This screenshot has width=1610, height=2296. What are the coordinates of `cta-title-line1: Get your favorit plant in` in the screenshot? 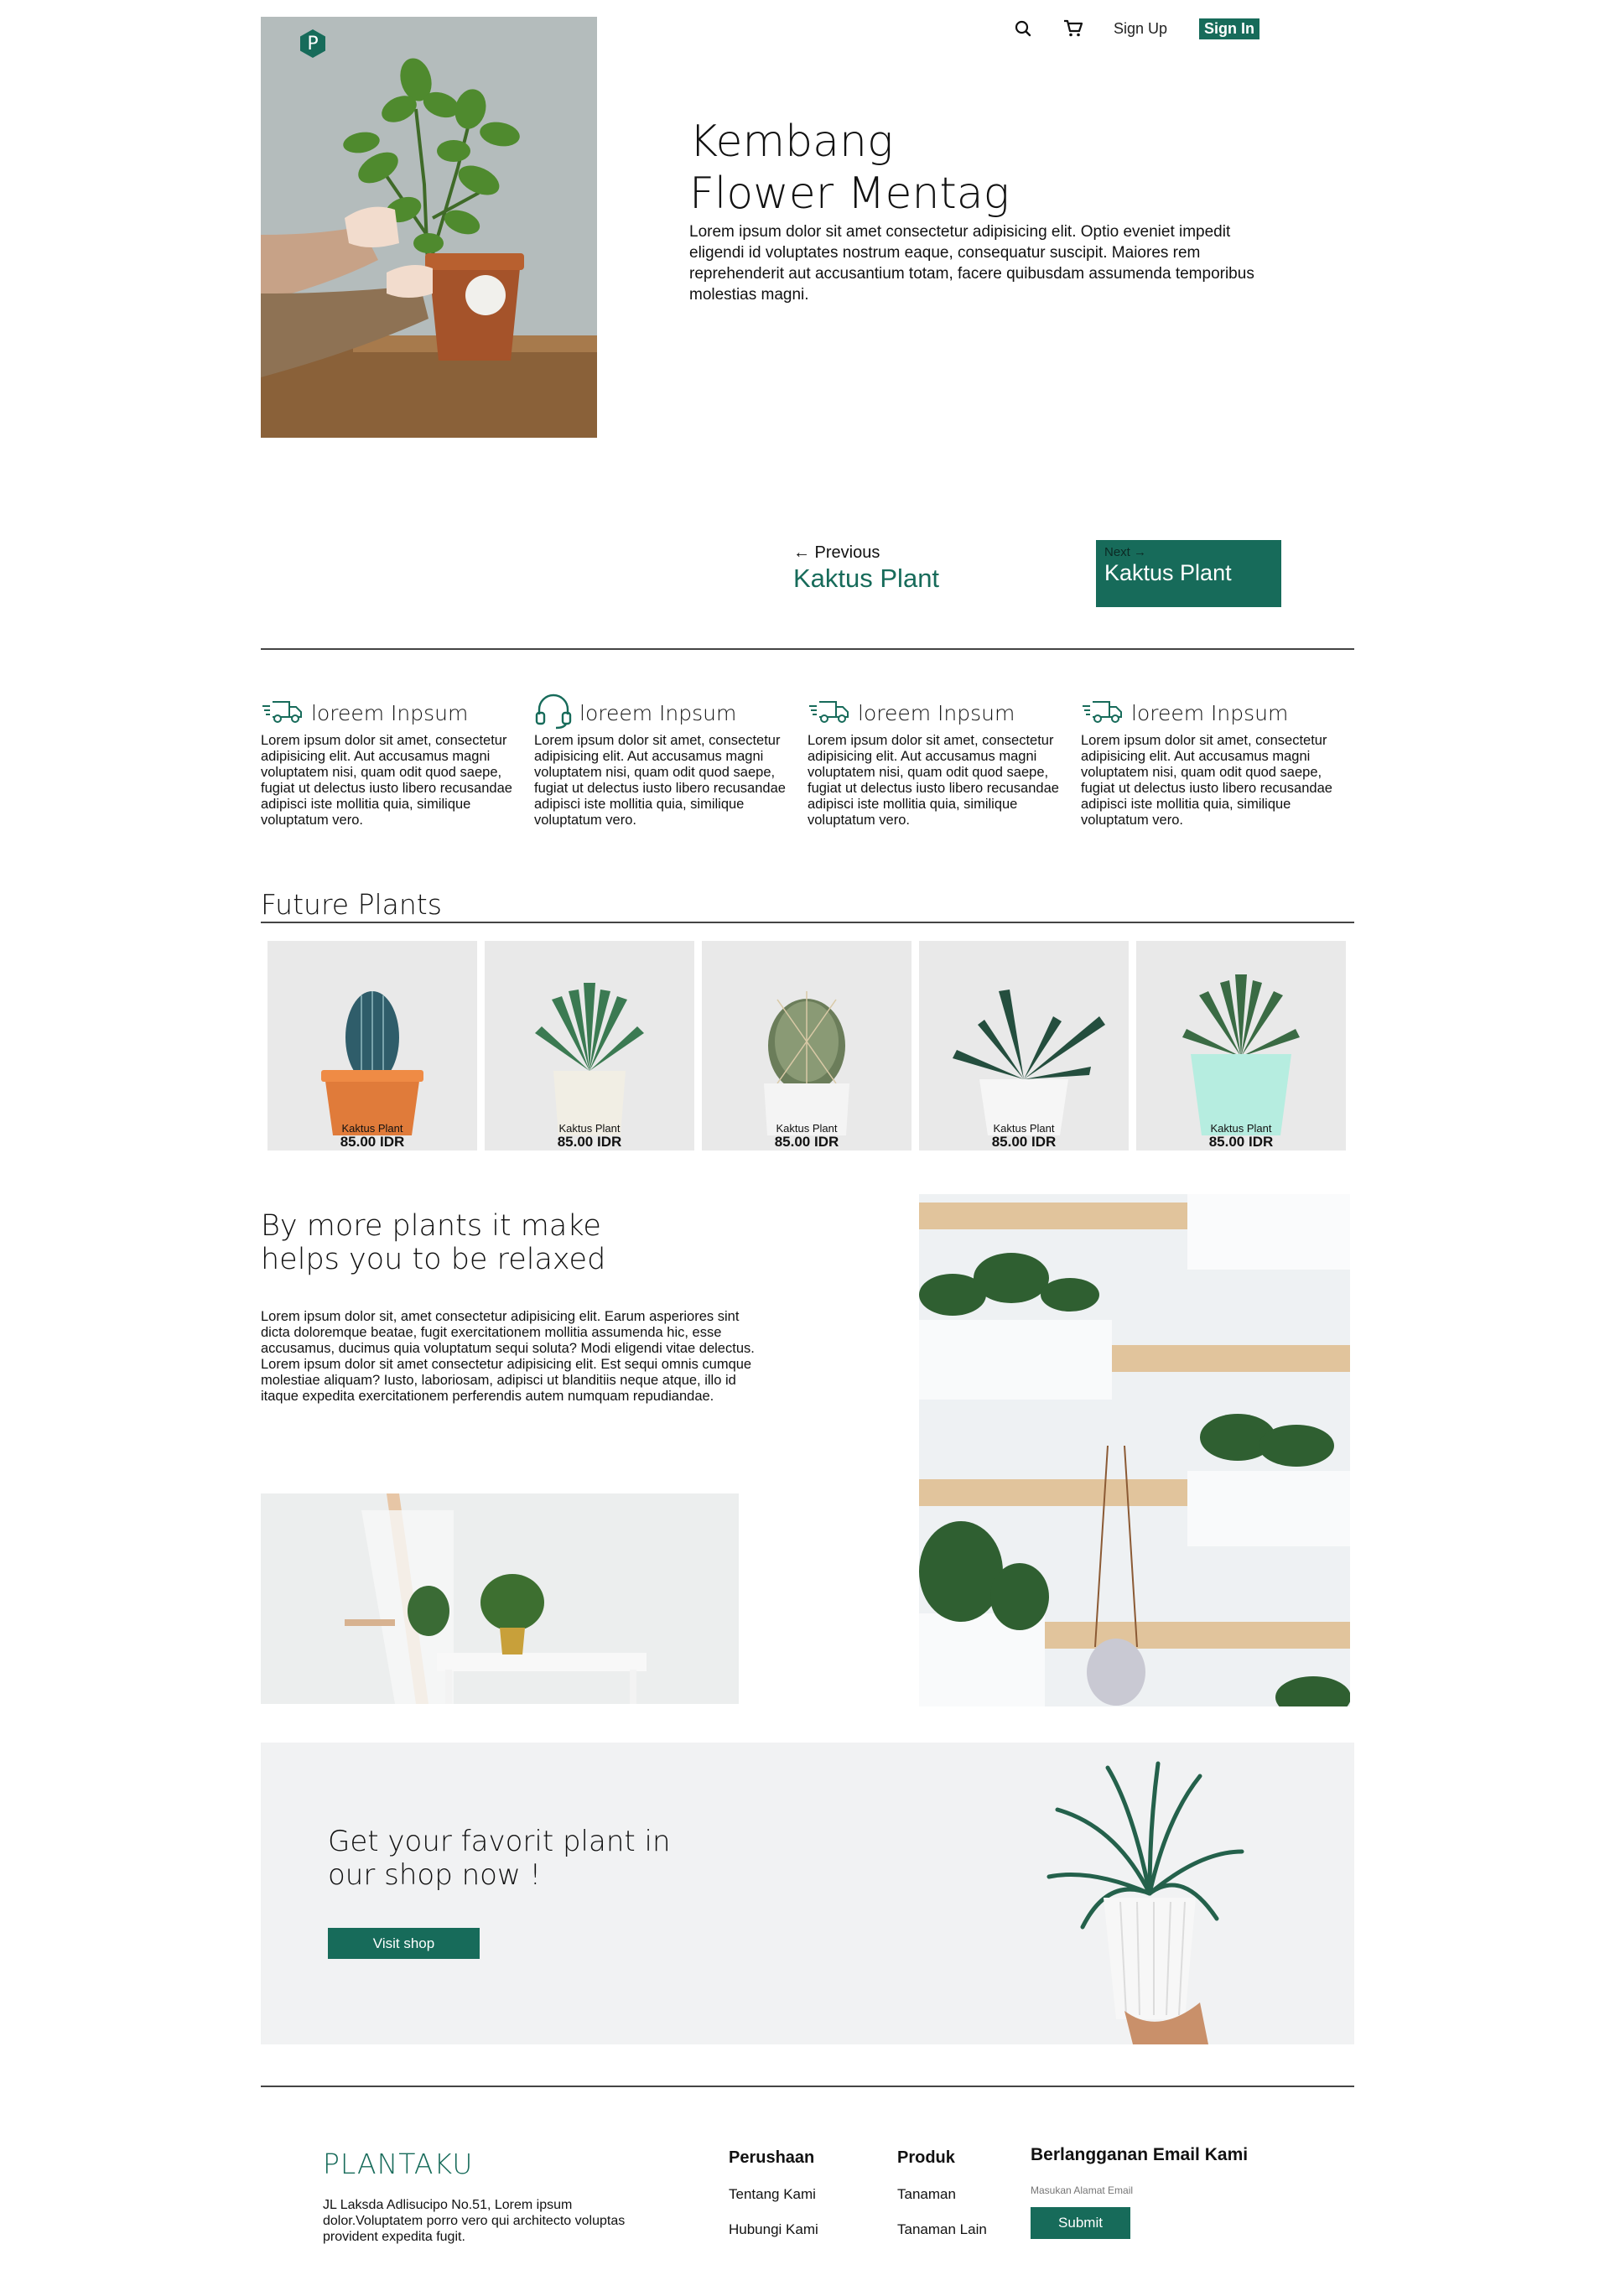 It's located at (499, 1841).